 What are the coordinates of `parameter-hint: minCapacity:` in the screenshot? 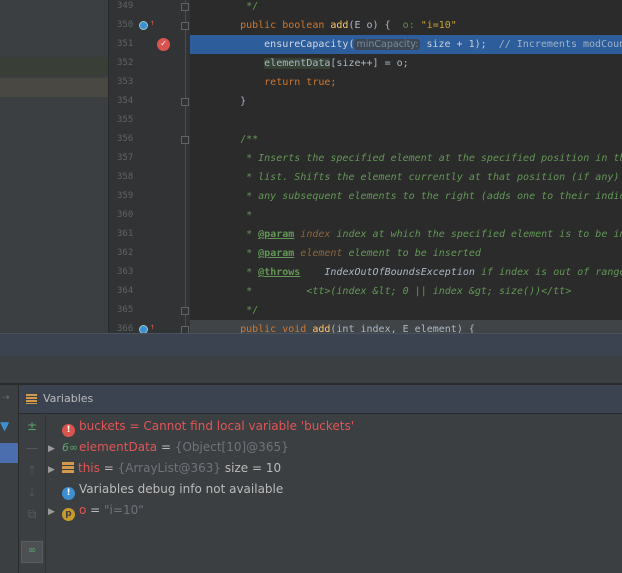 It's located at (387, 44).